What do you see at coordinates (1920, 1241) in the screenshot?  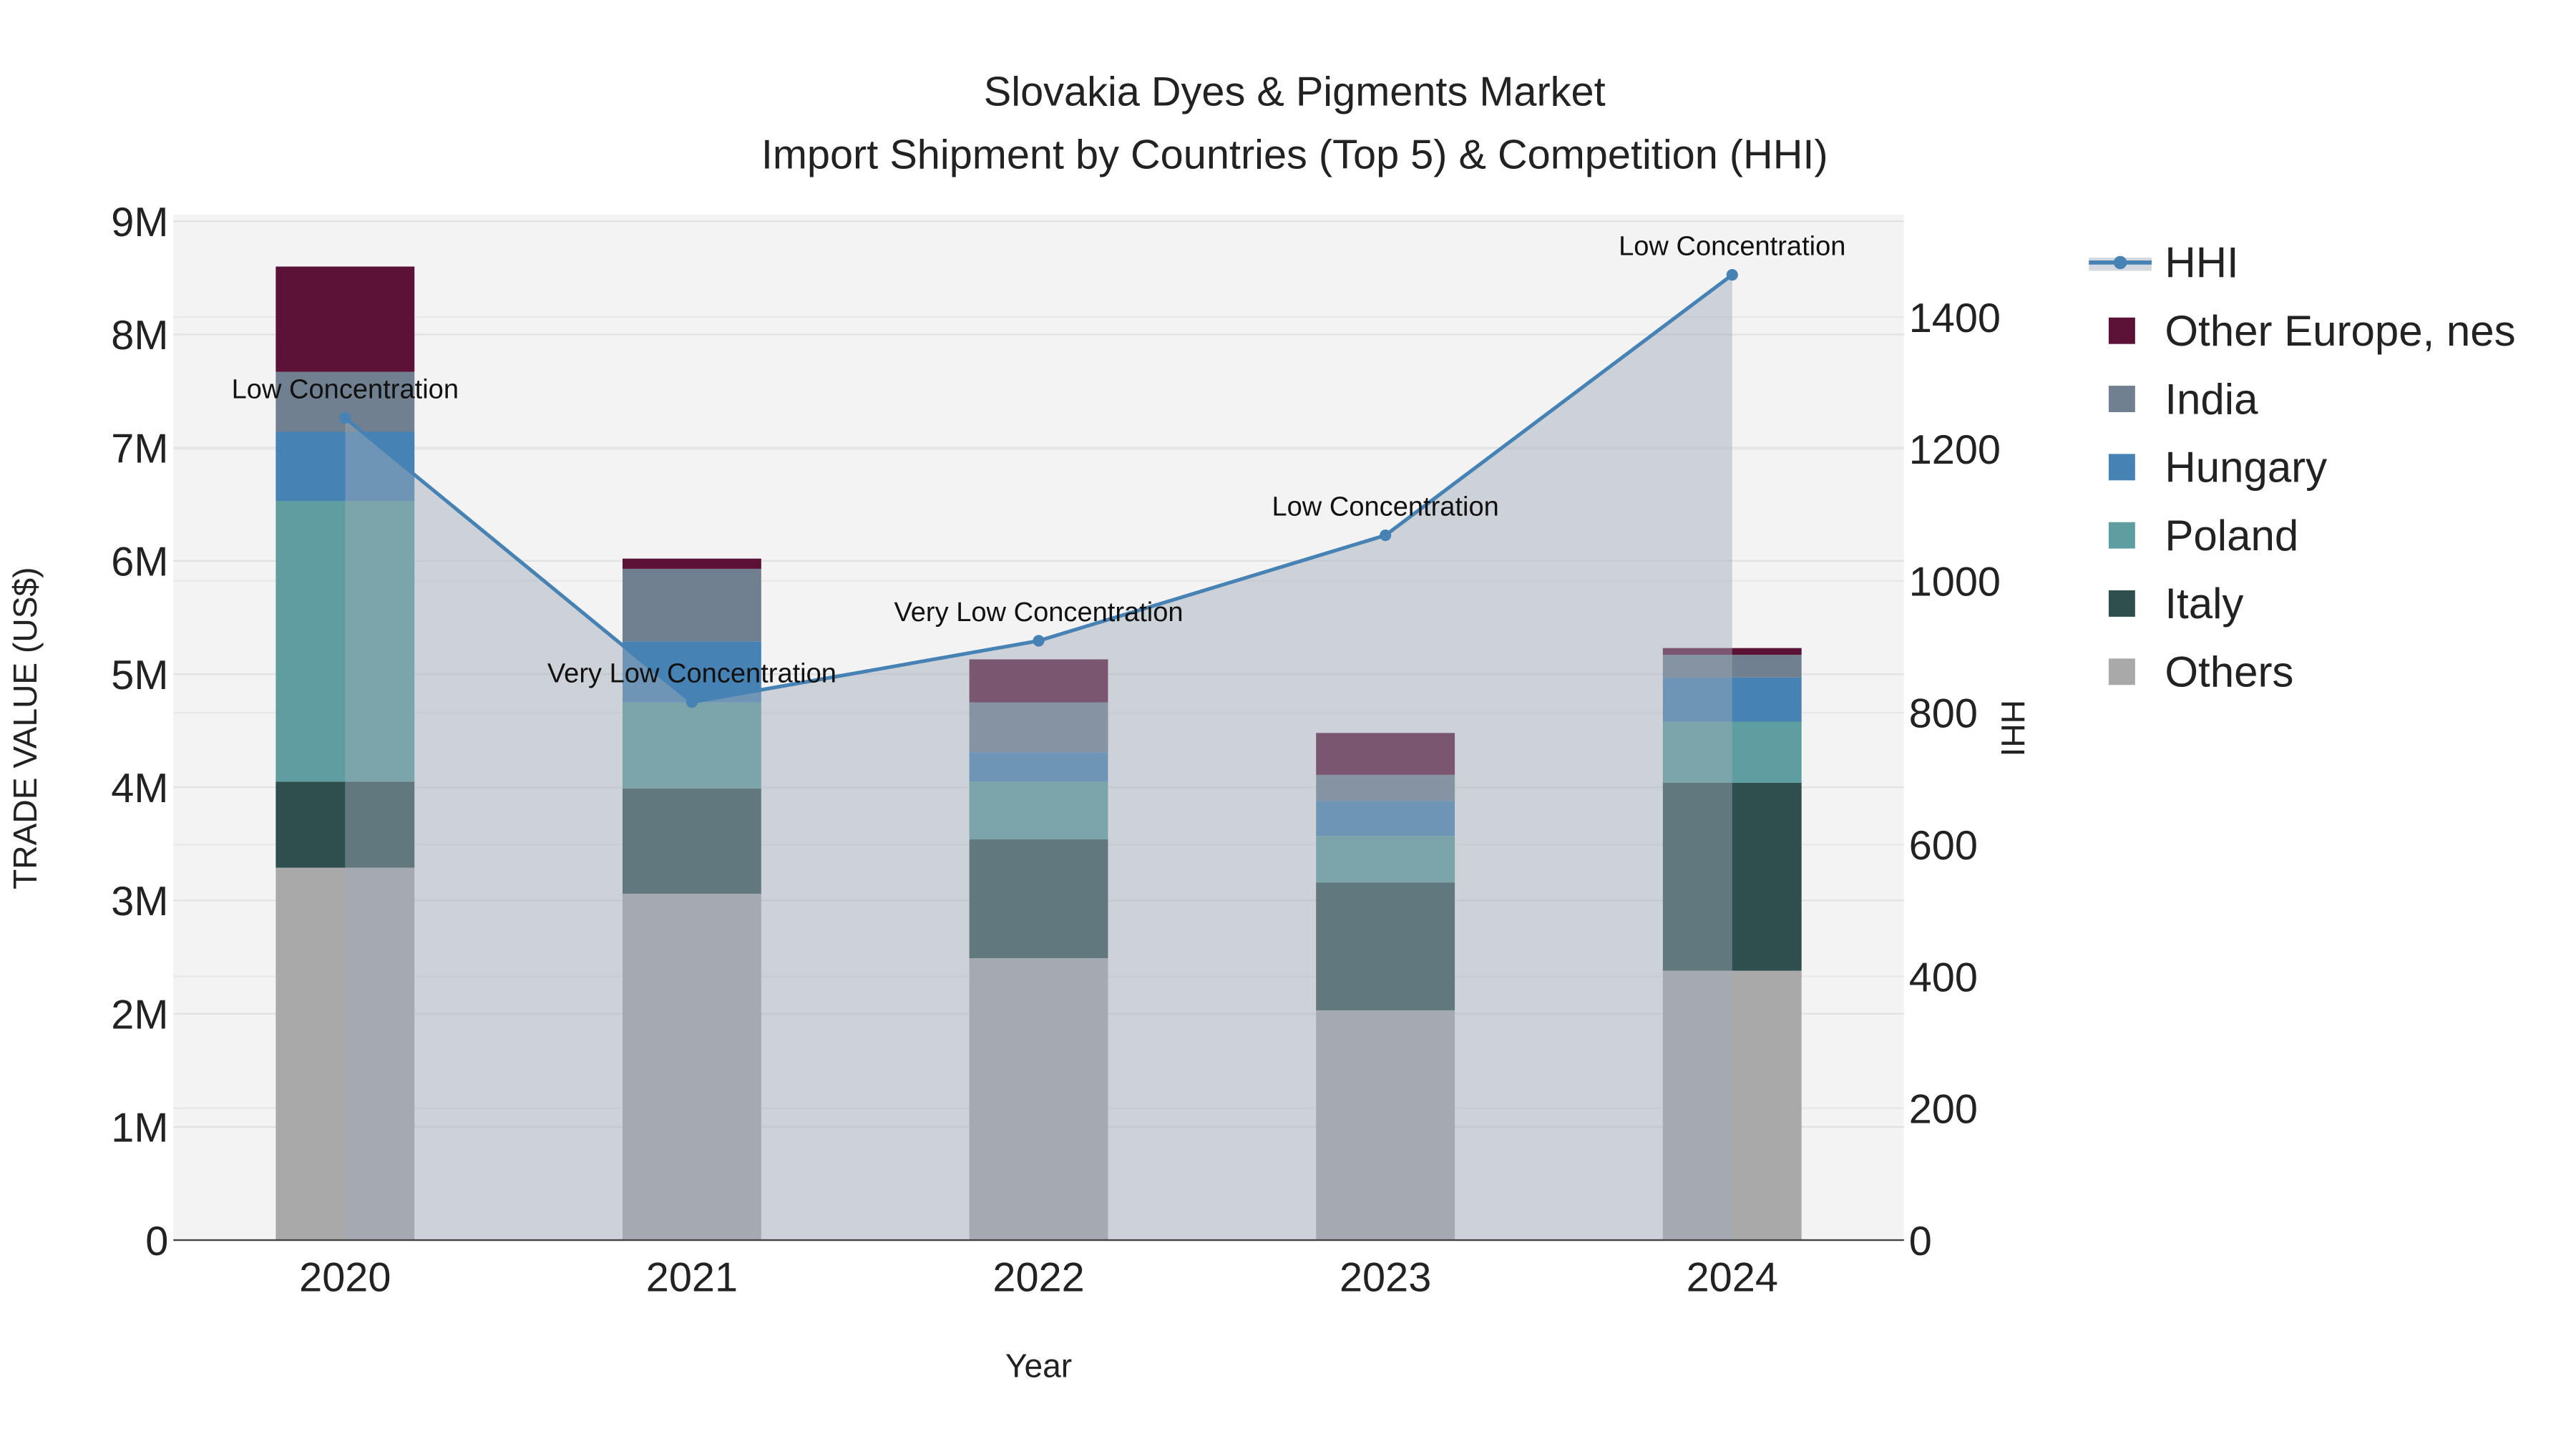 I see `y2-tick-label: 0` at bounding box center [1920, 1241].